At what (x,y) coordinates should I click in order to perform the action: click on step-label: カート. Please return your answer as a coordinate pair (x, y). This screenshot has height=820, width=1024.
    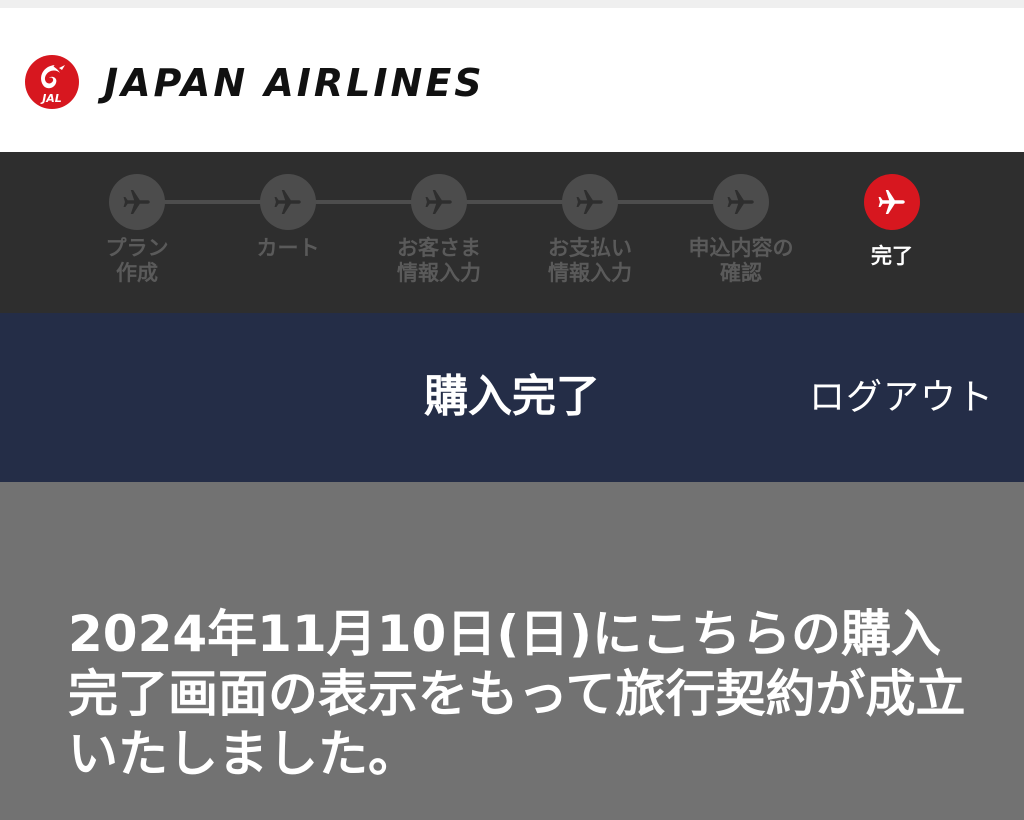
    Looking at the image, I should click on (288, 248).